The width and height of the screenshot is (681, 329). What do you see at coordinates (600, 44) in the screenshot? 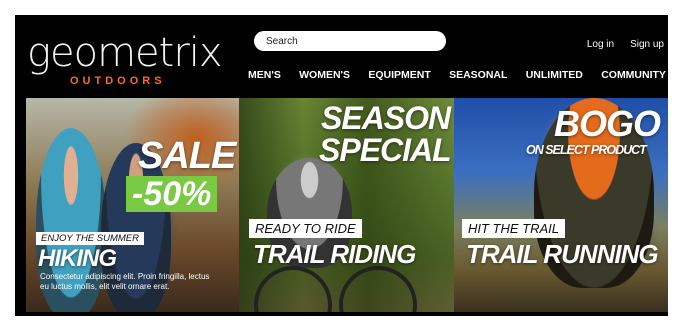
I see `login-link: Log in` at bounding box center [600, 44].